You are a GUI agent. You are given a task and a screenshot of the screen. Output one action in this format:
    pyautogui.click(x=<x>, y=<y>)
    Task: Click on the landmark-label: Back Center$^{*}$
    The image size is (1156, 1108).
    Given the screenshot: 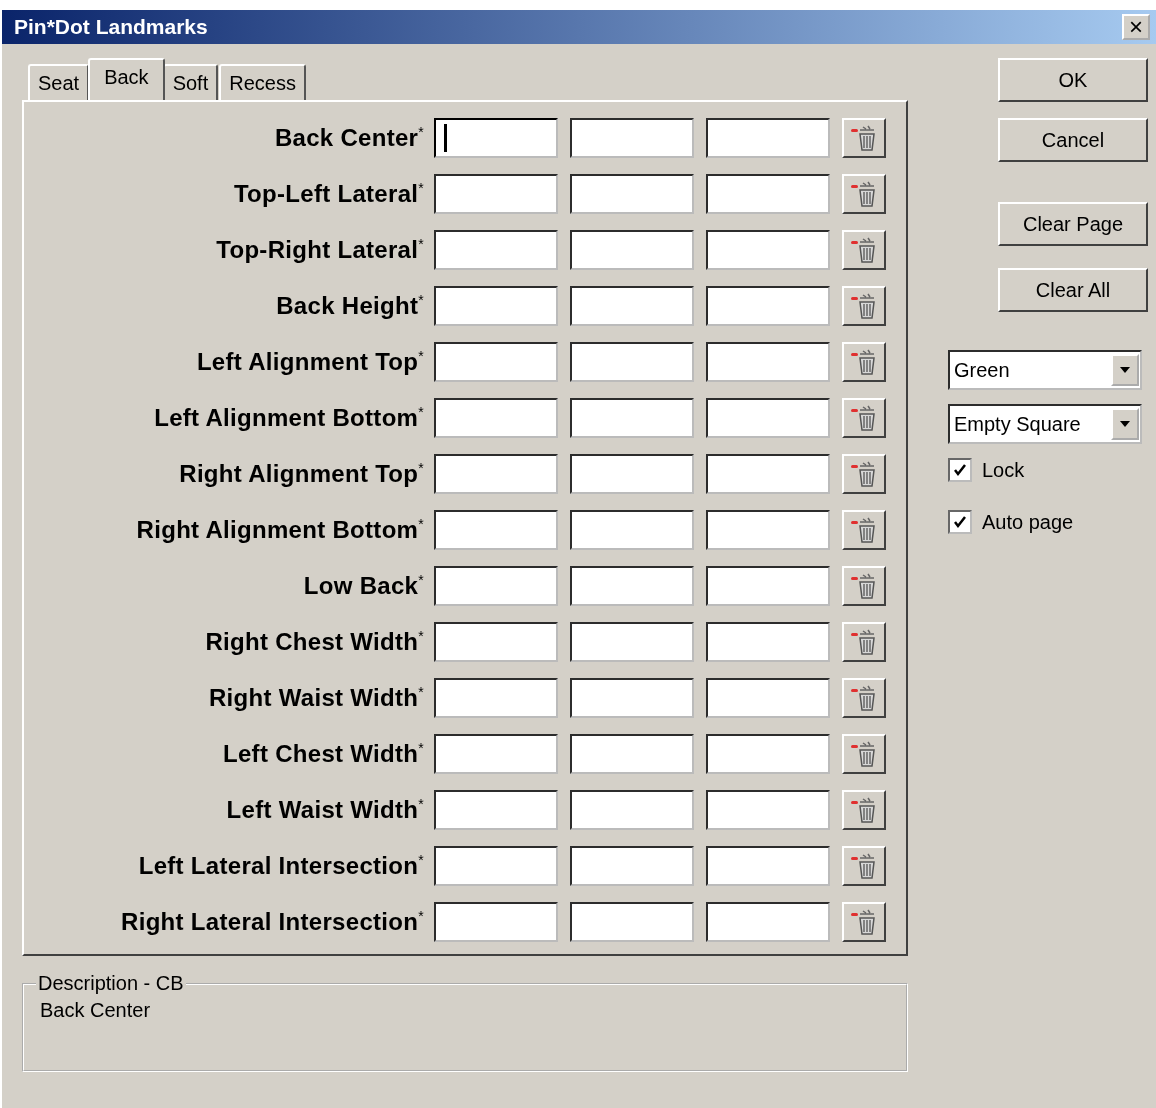 What is the action you would take?
    pyautogui.click(x=349, y=138)
    